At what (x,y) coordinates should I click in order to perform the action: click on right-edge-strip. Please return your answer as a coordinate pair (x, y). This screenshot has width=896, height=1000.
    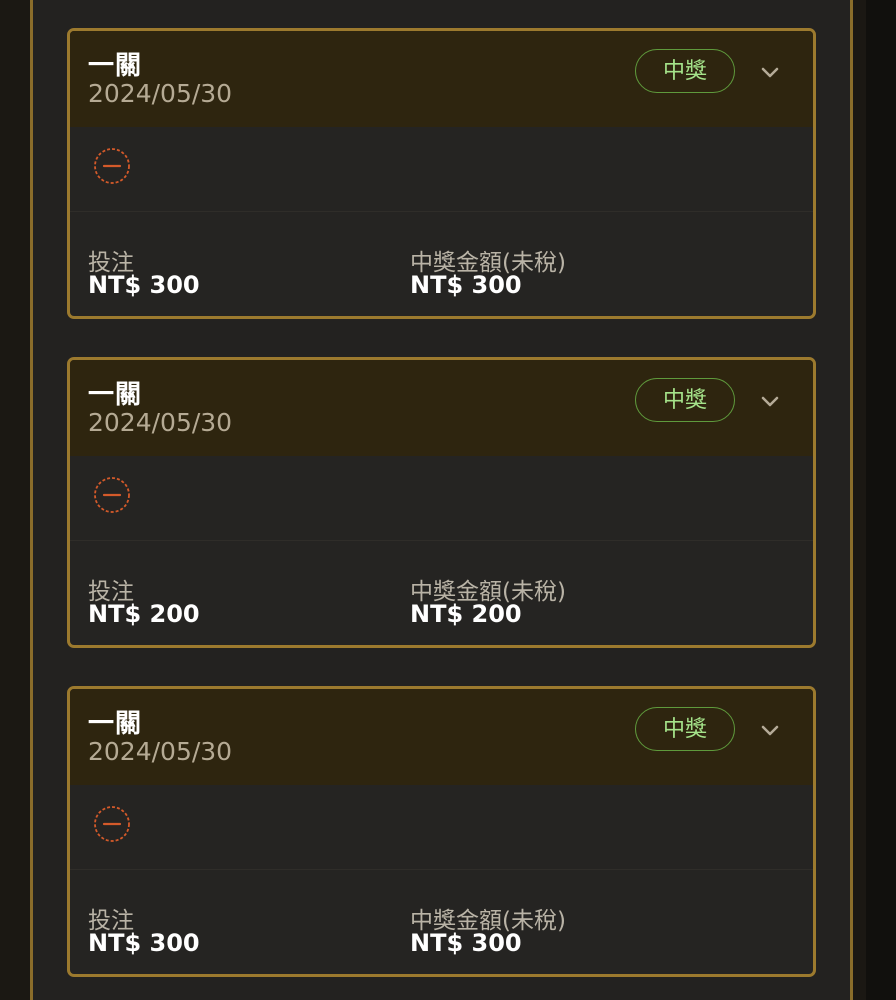
    Looking at the image, I should click on (881, 500).